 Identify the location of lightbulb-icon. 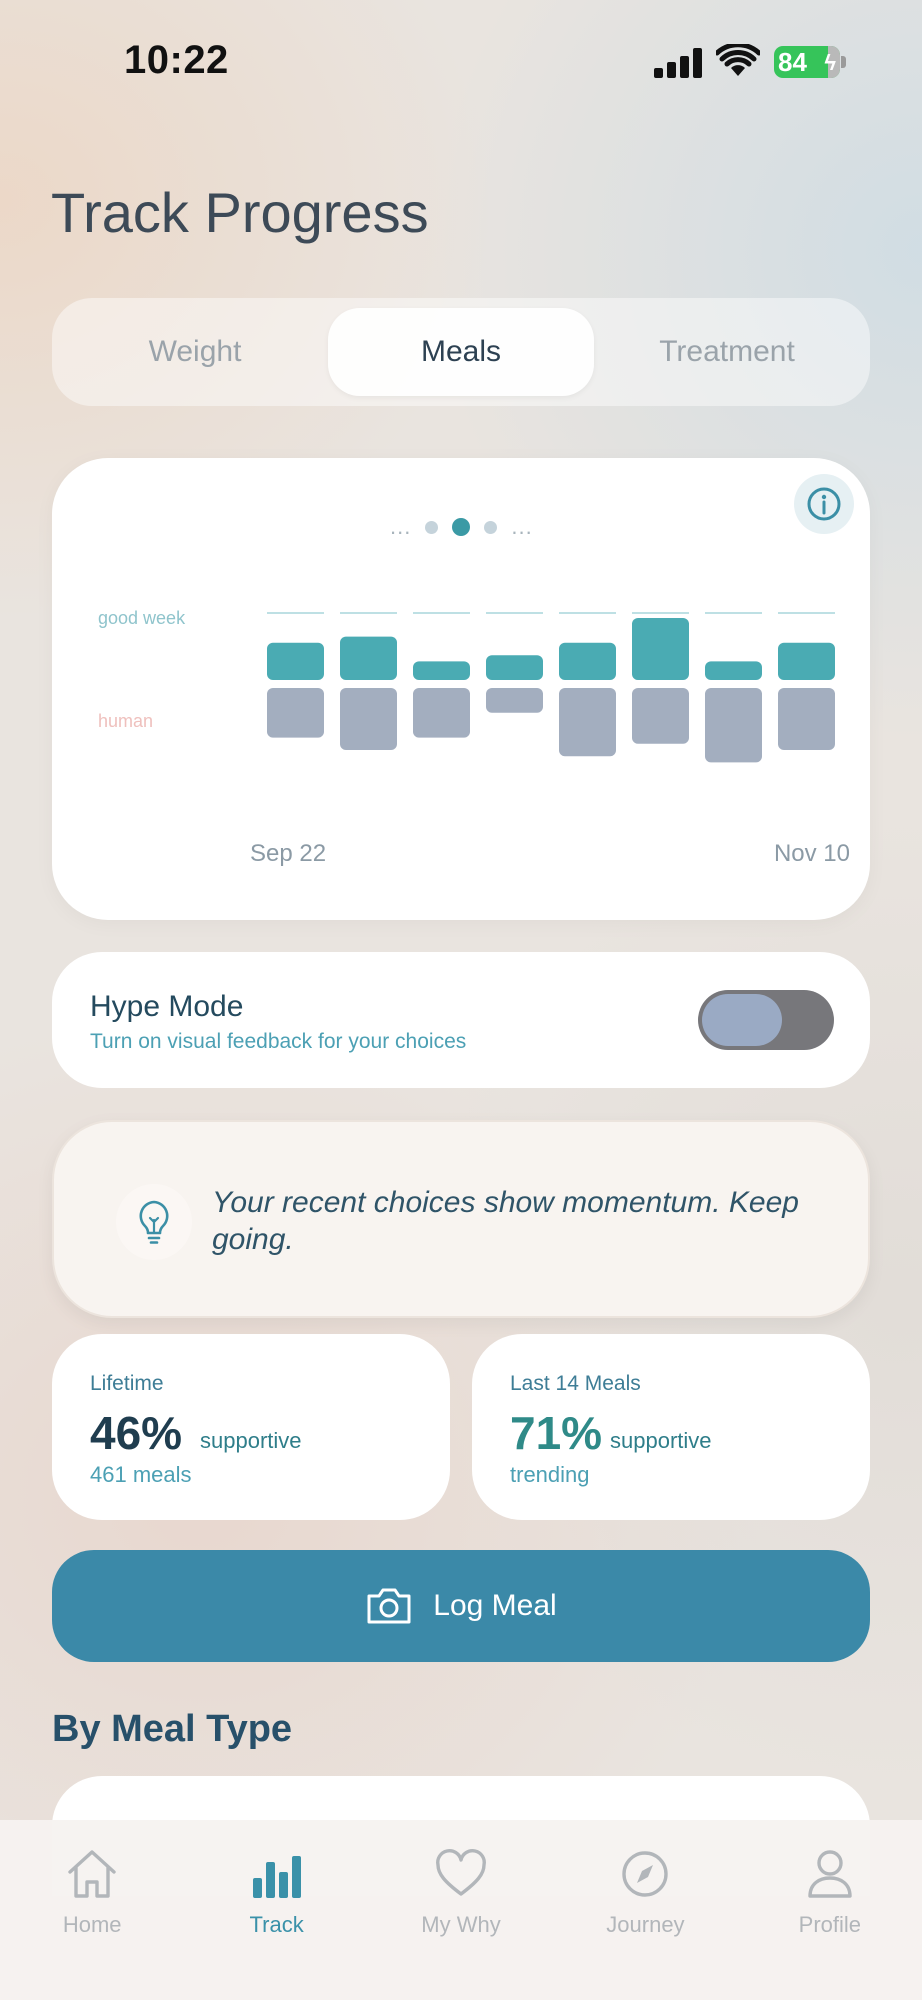
(154, 1222).